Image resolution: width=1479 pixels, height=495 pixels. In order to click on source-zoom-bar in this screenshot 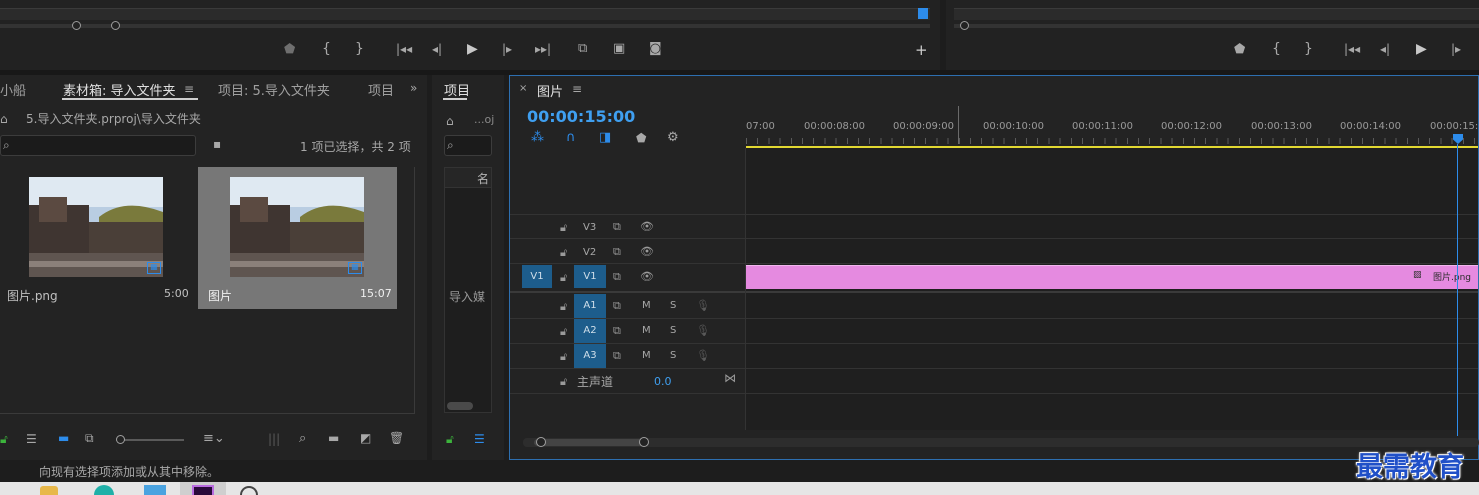, I will do `click(465, 26)`.